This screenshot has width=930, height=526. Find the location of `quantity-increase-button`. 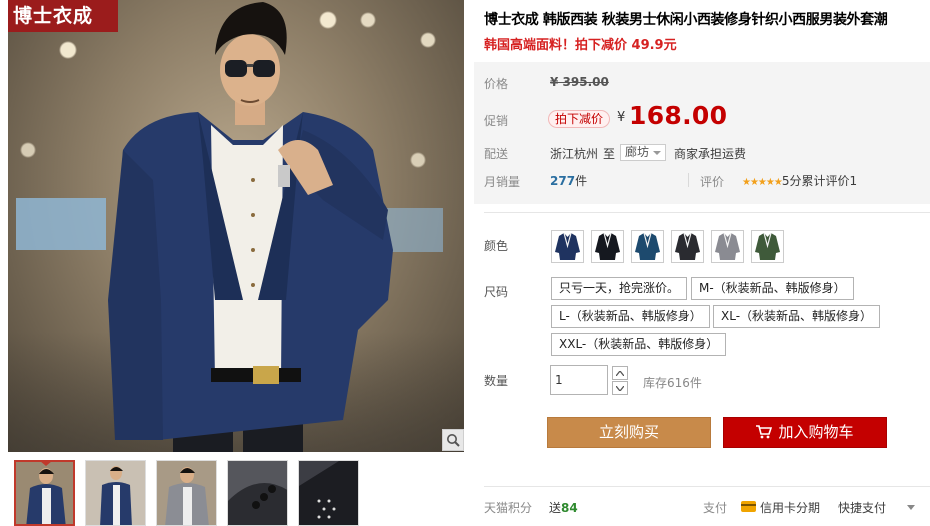

quantity-increase-button is located at coordinates (620, 373).